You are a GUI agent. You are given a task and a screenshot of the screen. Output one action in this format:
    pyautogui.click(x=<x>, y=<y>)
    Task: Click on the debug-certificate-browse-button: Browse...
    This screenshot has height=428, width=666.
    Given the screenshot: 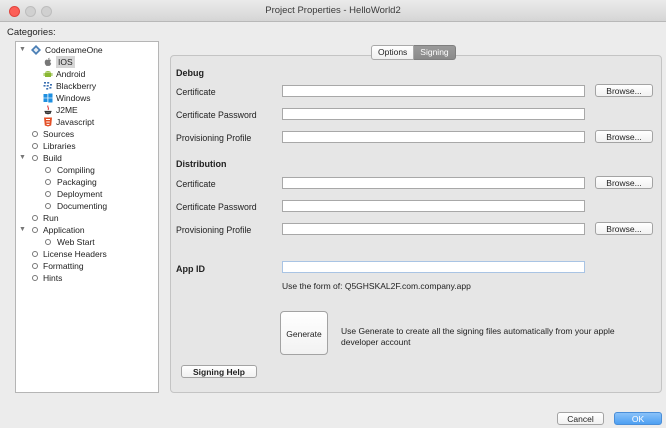 What is the action you would take?
    pyautogui.click(x=624, y=90)
    